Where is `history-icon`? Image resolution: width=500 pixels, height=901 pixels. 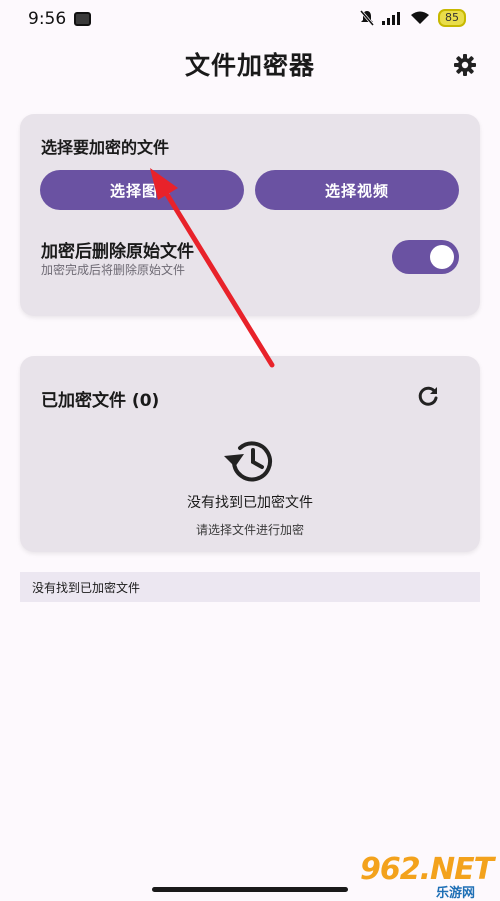
history-icon is located at coordinates (248, 461).